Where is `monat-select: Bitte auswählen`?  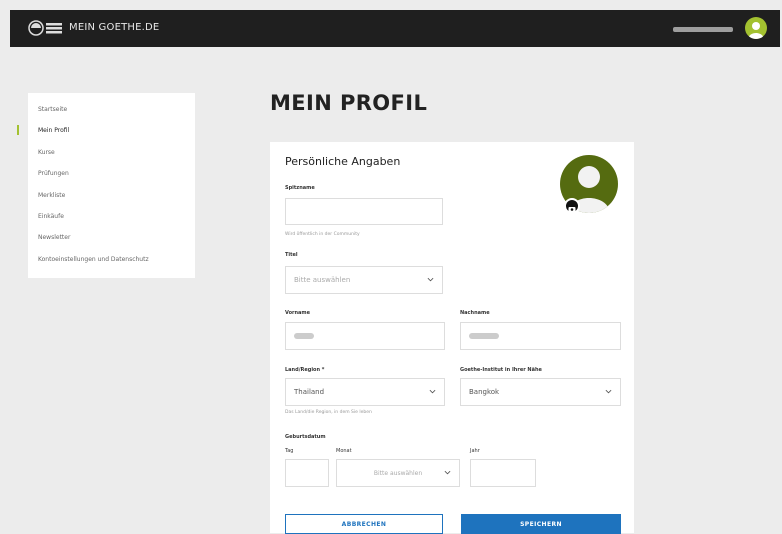 monat-select: Bitte auswählen is located at coordinates (398, 473).